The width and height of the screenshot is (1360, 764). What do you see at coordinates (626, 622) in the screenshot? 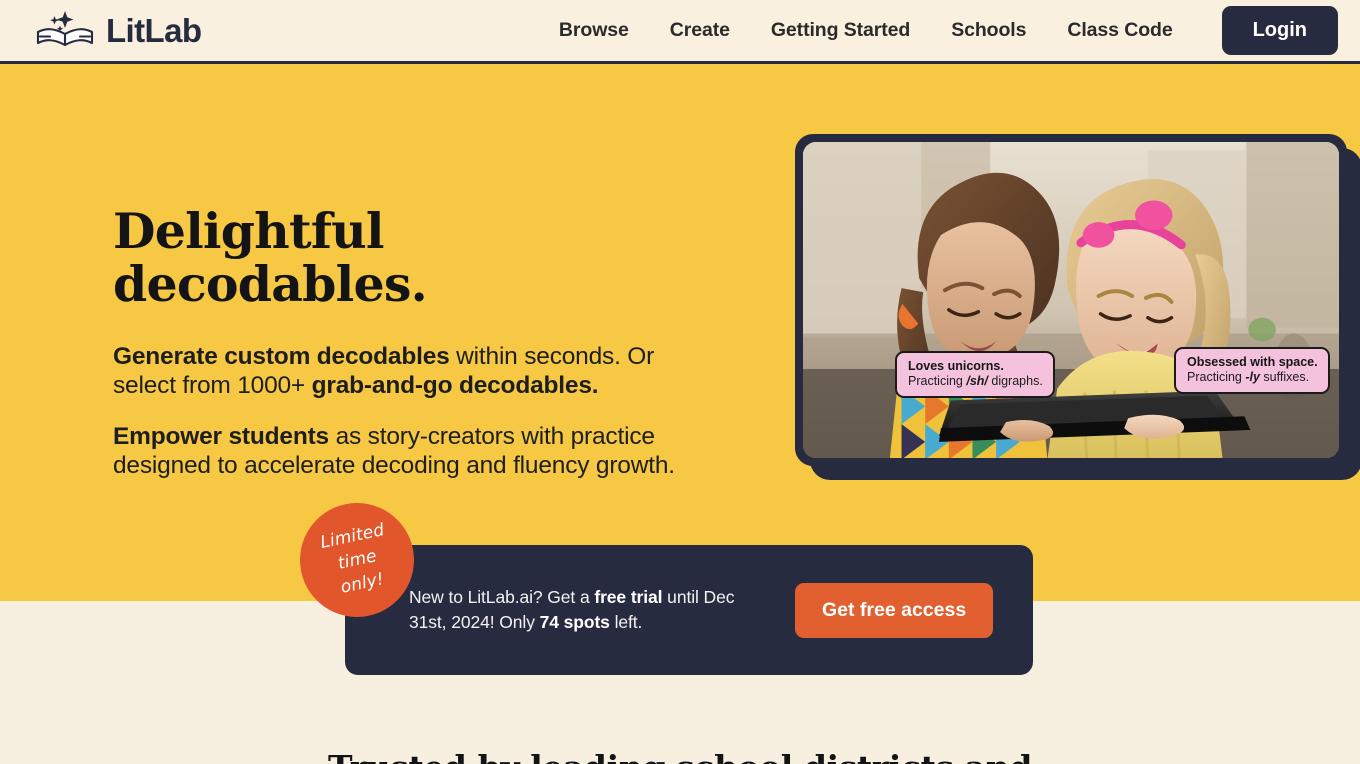
I see `promo-text-post: left.` at bounding box center [626, 622].